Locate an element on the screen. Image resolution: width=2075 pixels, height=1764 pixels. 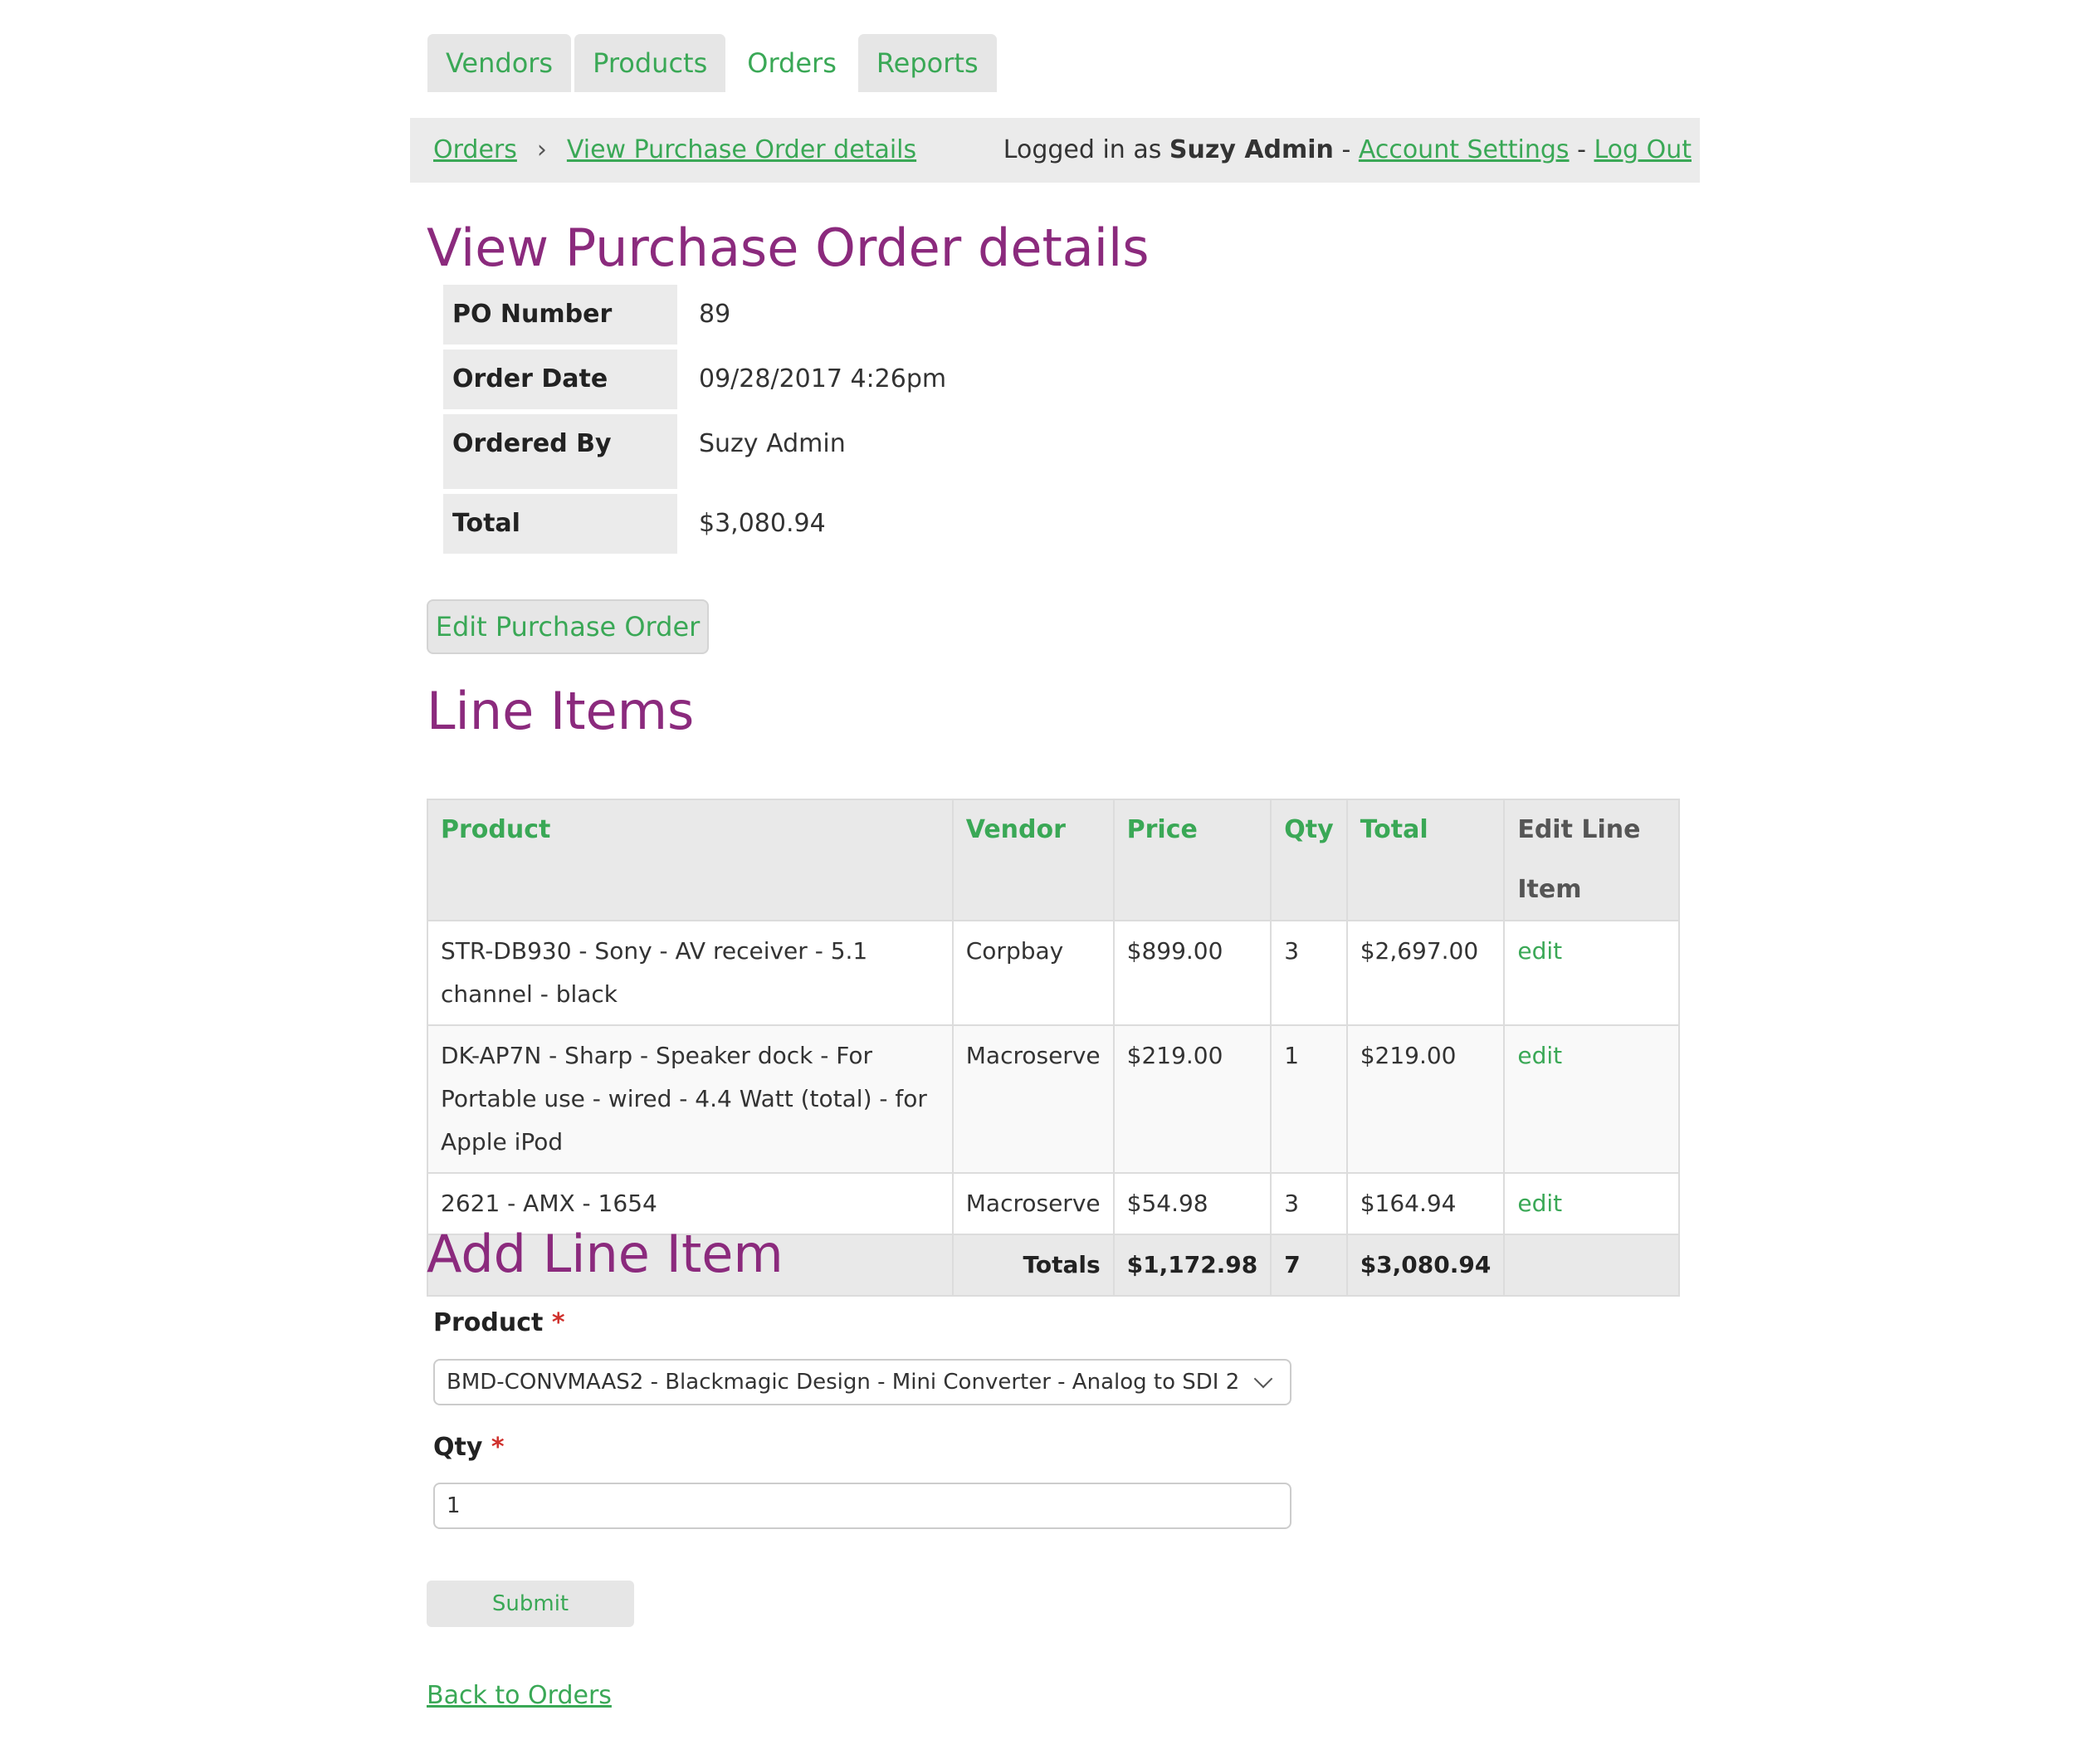
cell-vendor: Corpbay is located at coordinates (1033, 973).